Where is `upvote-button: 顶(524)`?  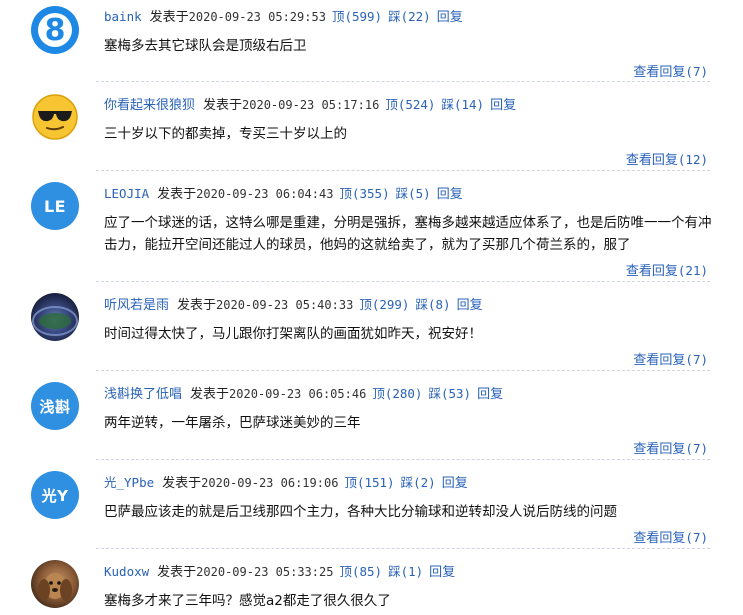 upvote-button: 顶(524) is located at coordinates (410, 104).